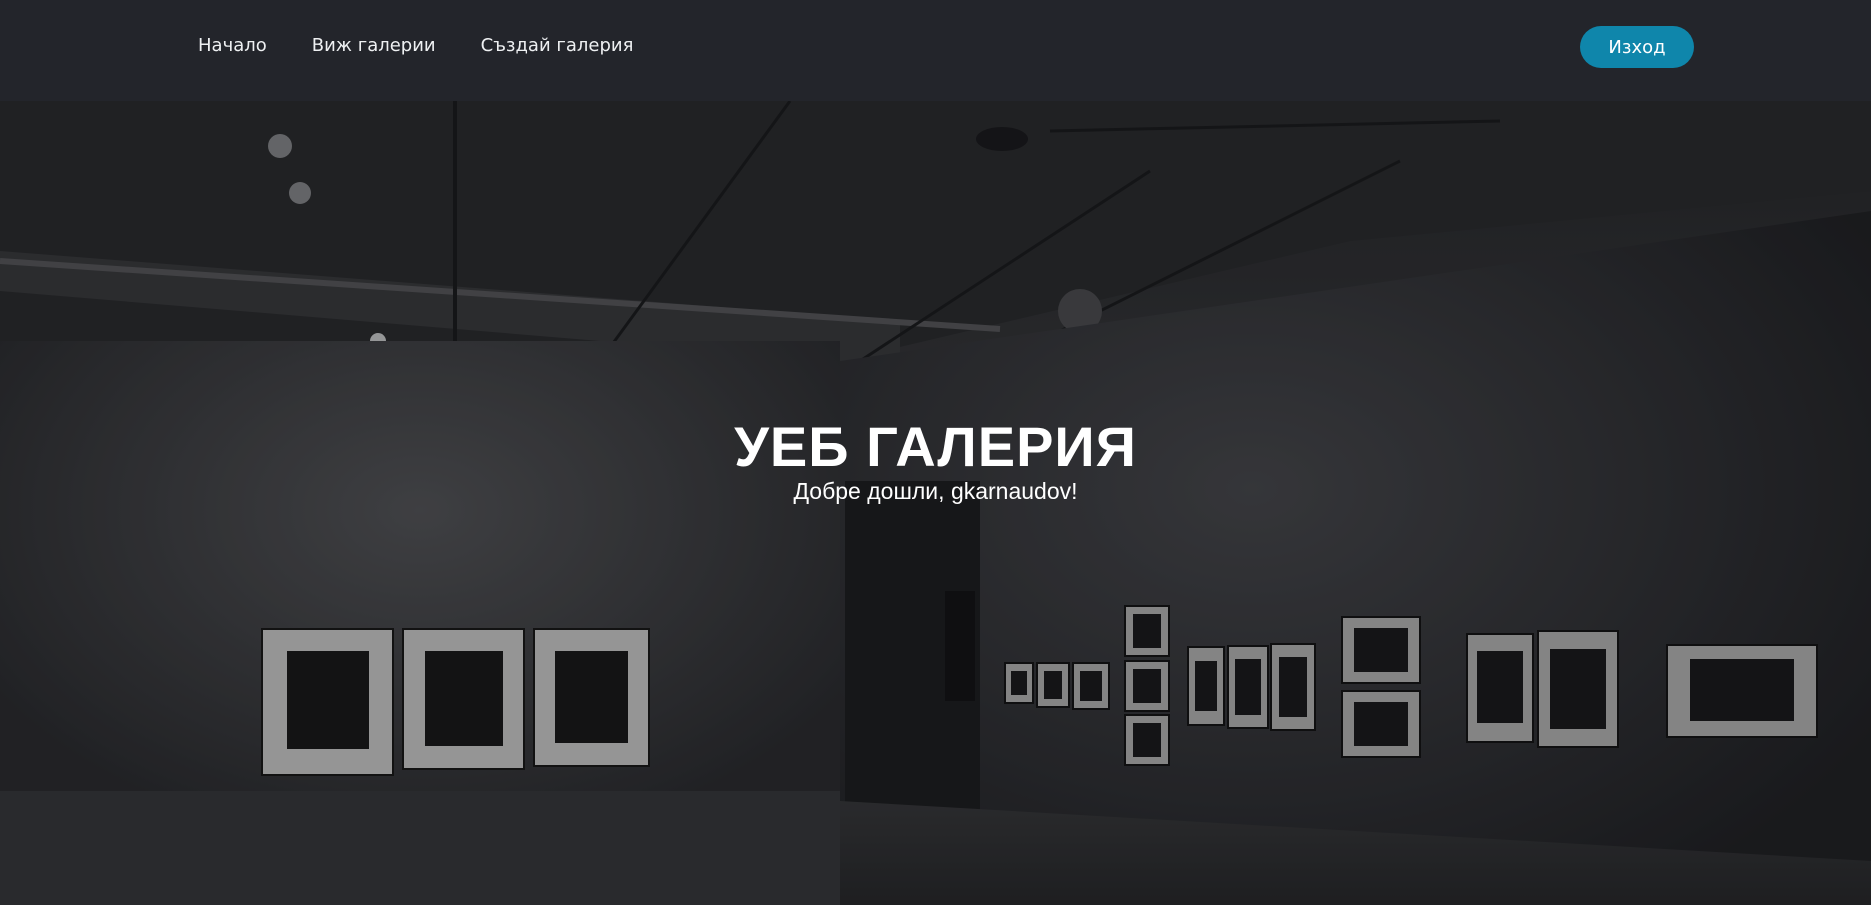 The height and width of the screenshot is (905, 1871). What do you see at coordinates (374, 46) in the screenshot?
I see `nav-link-view-galleries: Виж галерии` at bounding box center [374, 46].